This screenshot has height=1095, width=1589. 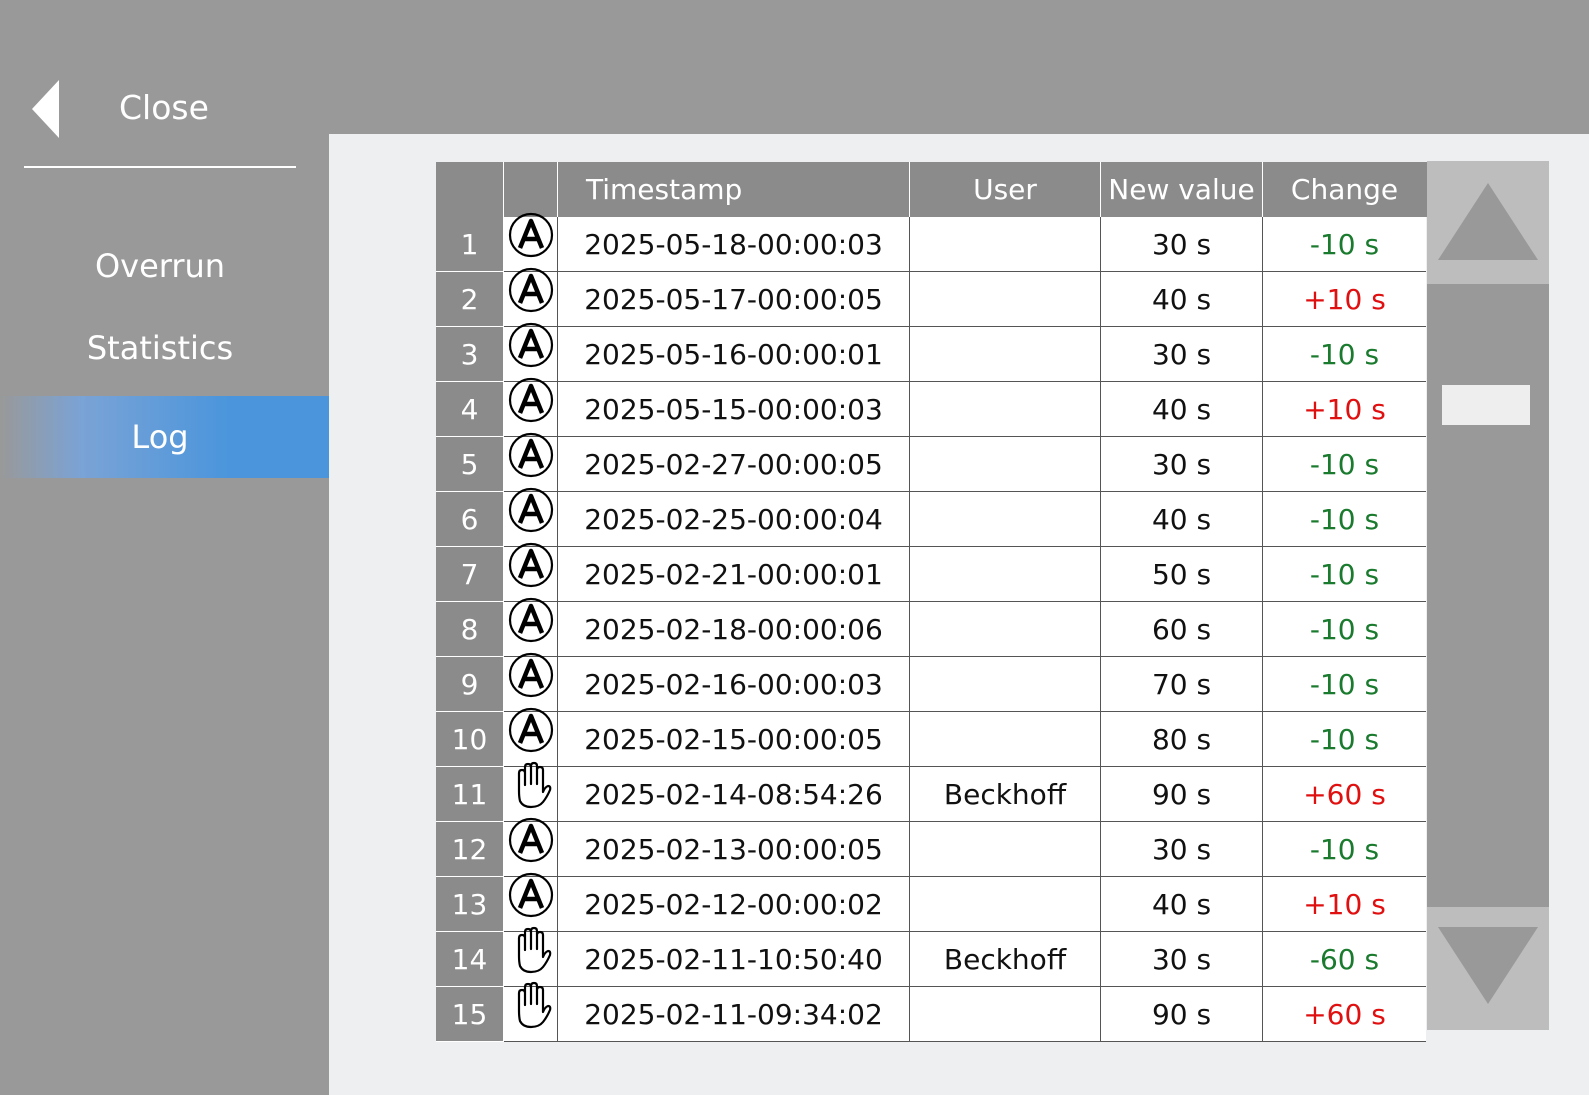 I want to click on row-index: 15, so click(x=470, y=1014).